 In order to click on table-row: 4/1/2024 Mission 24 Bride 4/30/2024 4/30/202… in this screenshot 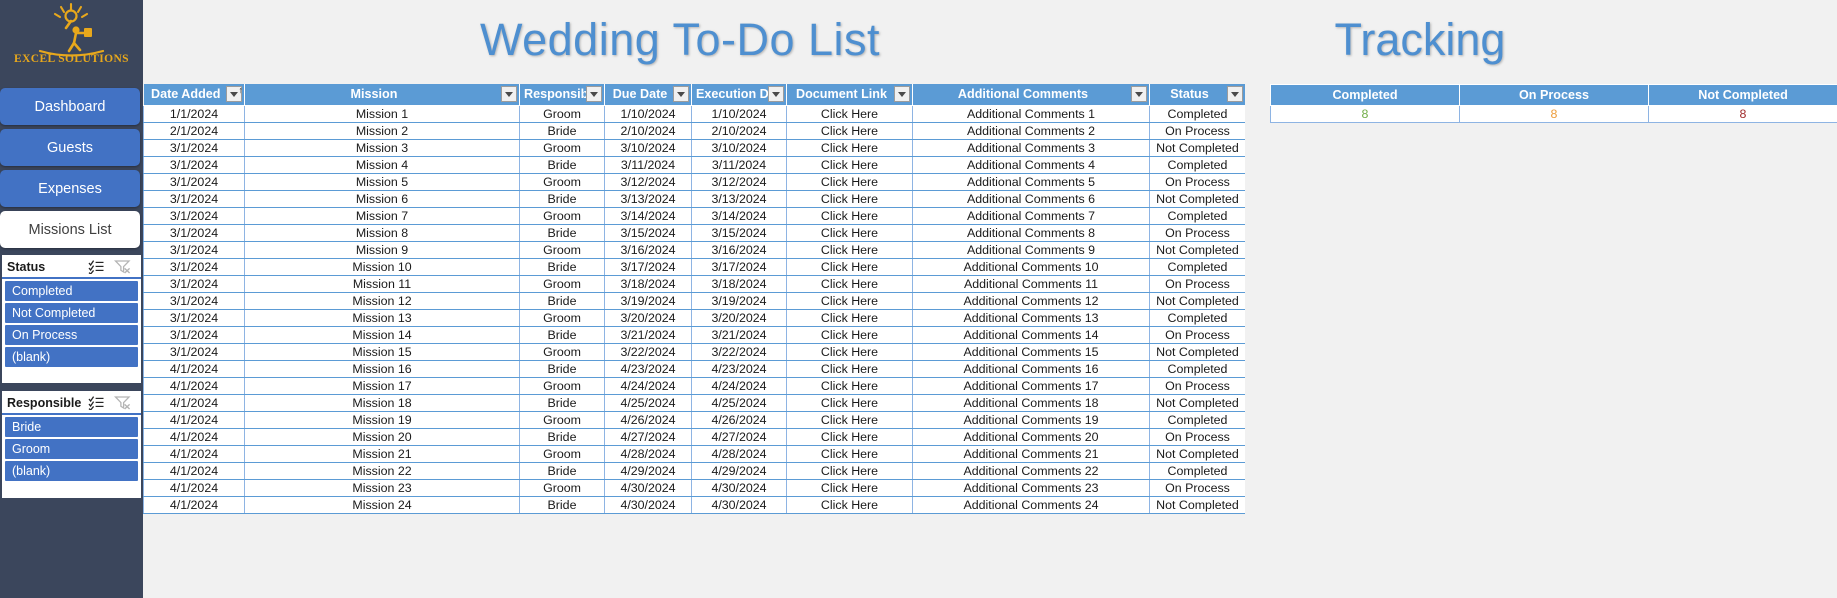, I will do `click(694, 505)`.